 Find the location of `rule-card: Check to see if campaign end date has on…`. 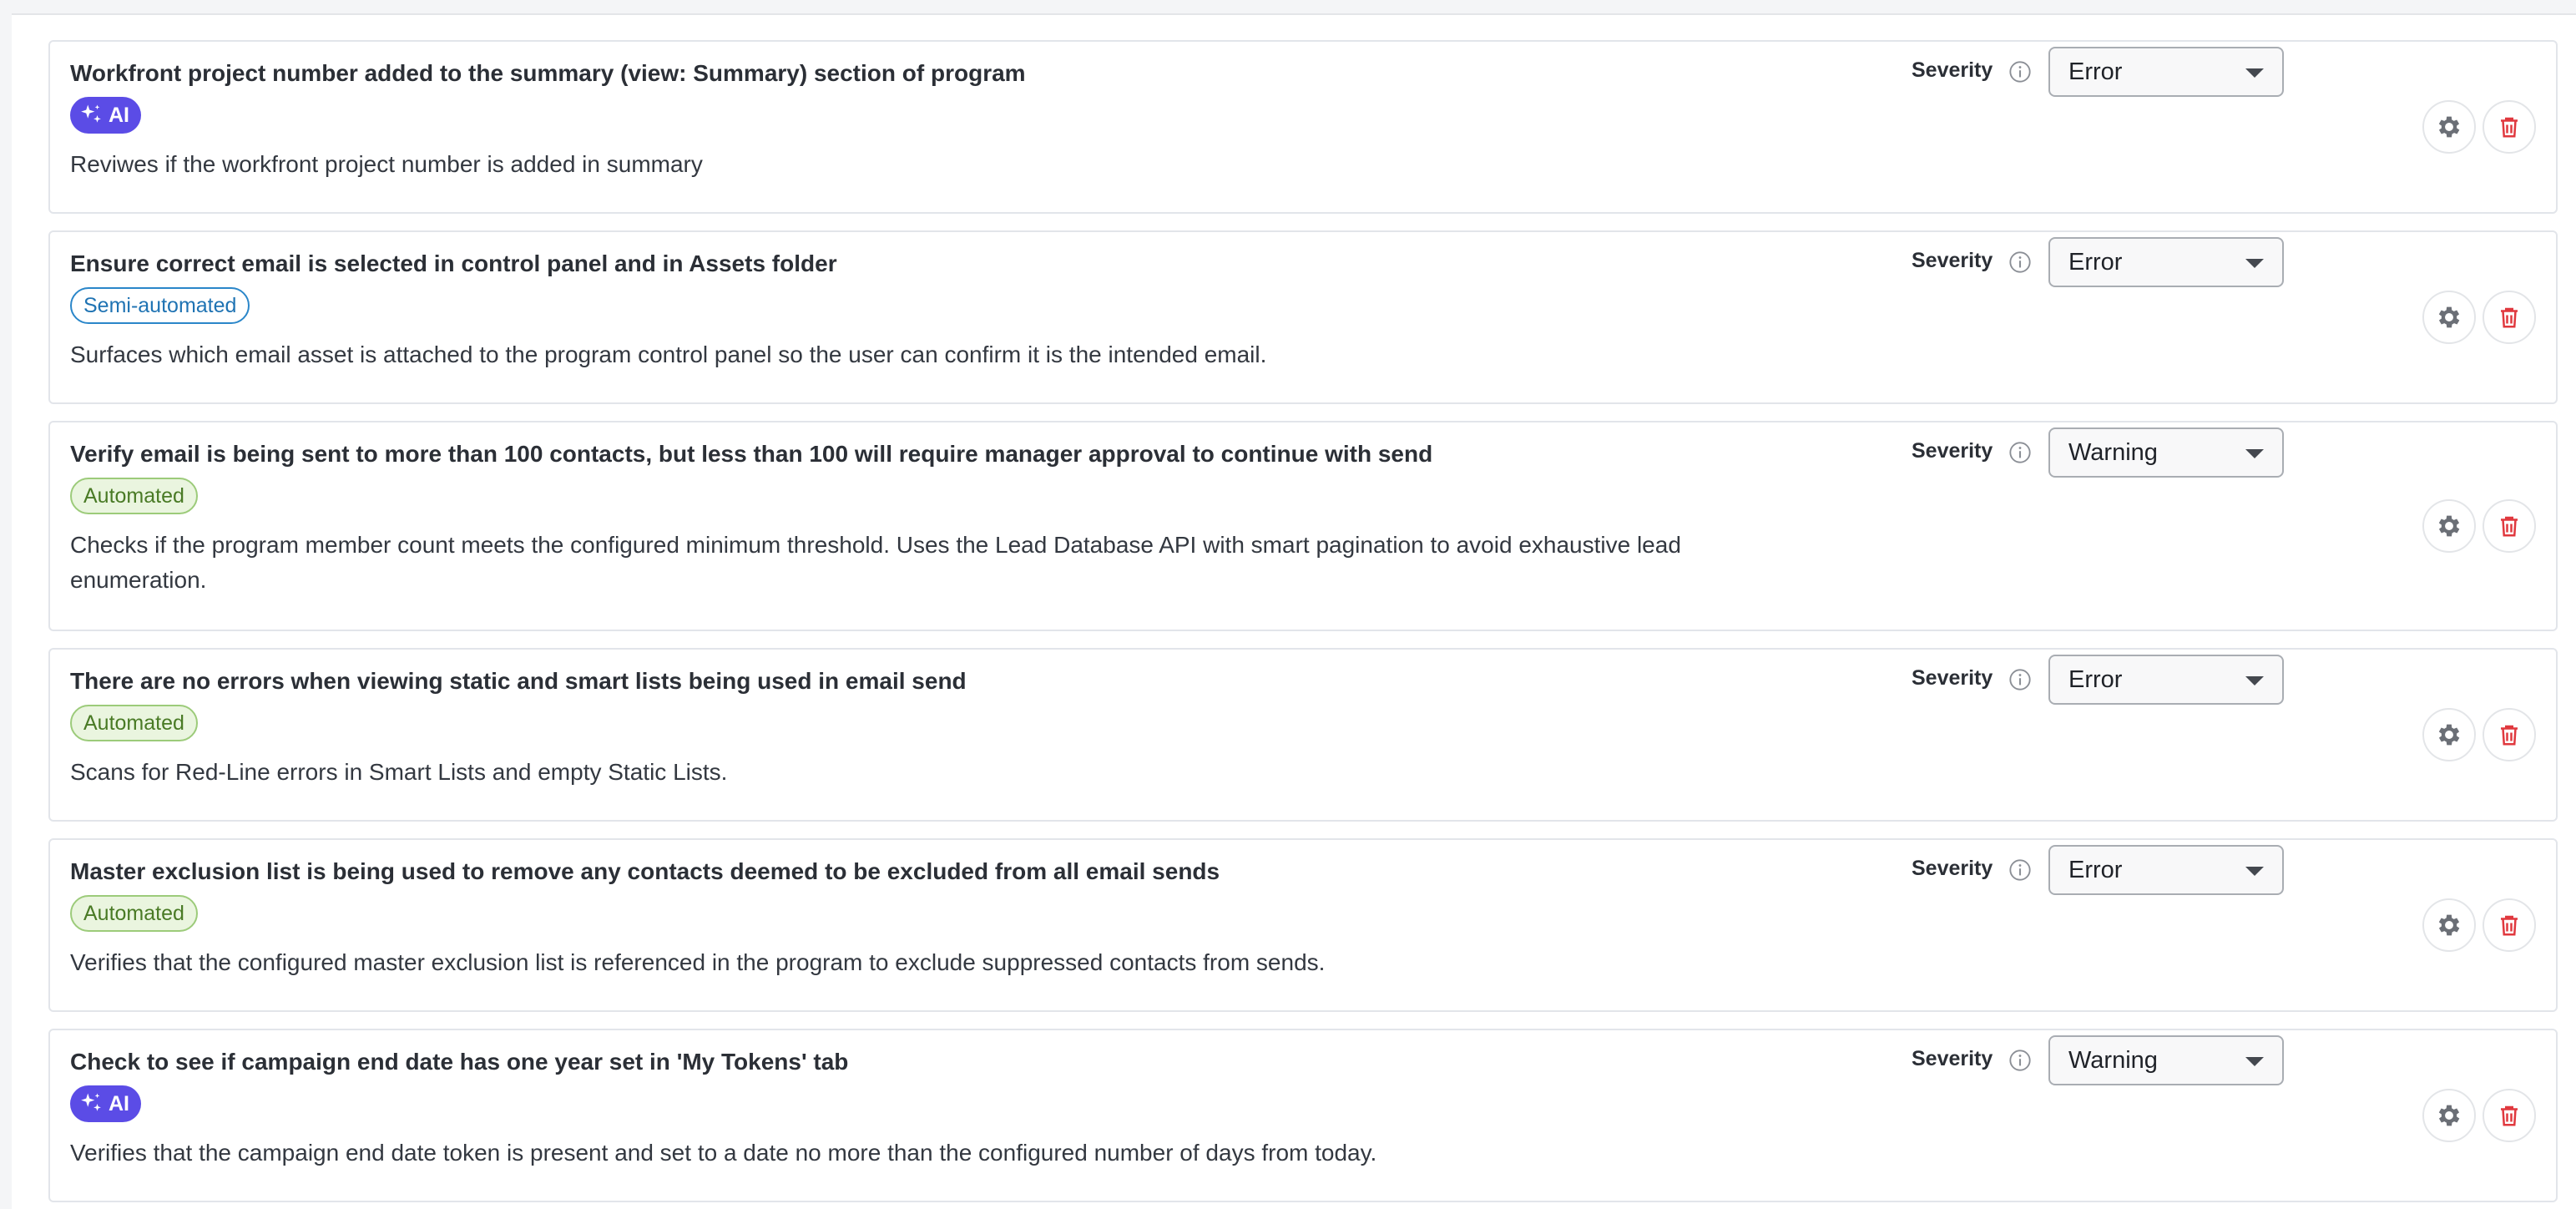

rule-card: Check to see if campaign end date has on… is located at coordinates (1303, 1115).